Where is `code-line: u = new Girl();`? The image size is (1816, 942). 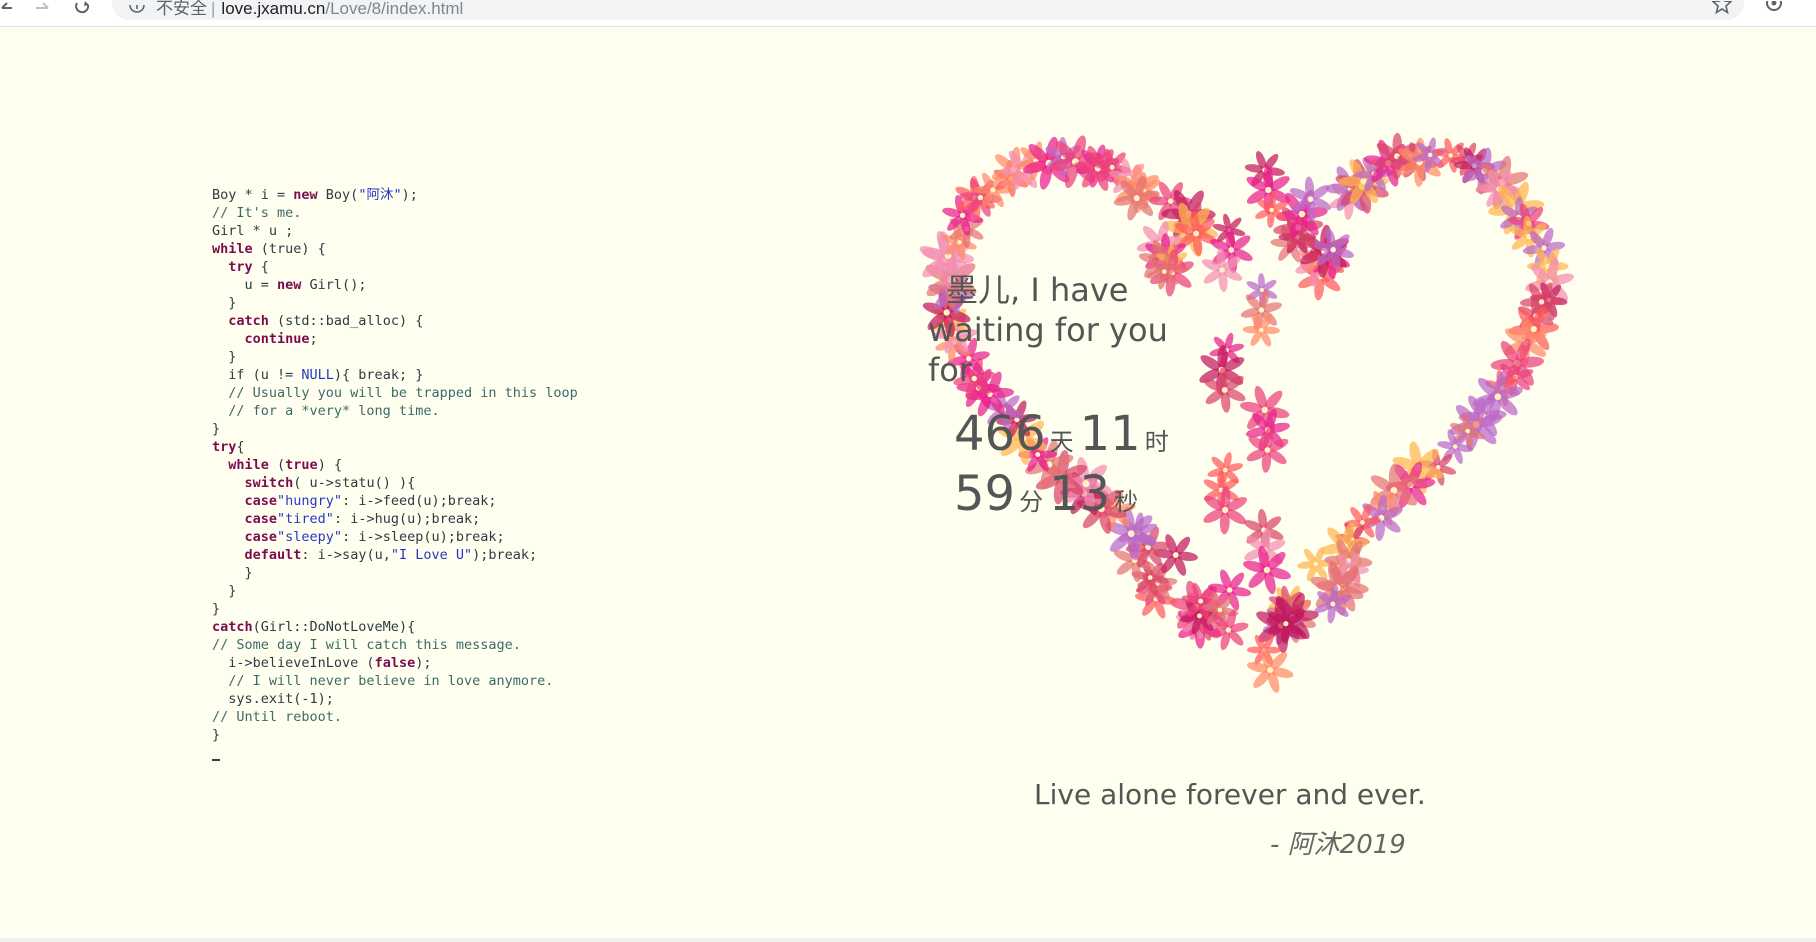 code-line: u = new Girl(); is located at coordinates (395, 285).